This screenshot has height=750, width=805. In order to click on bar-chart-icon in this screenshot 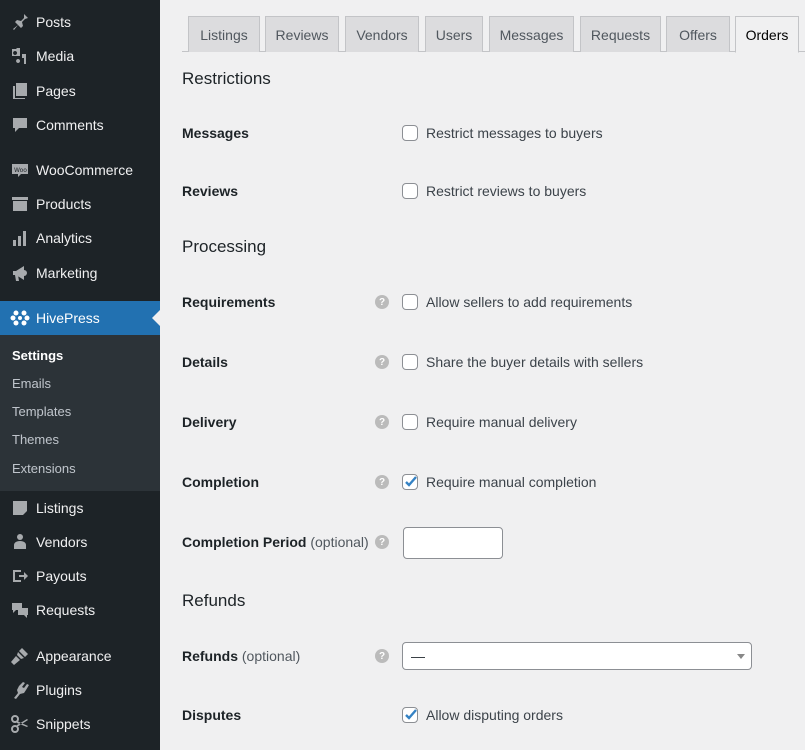, I will do `click(18, 238)`.